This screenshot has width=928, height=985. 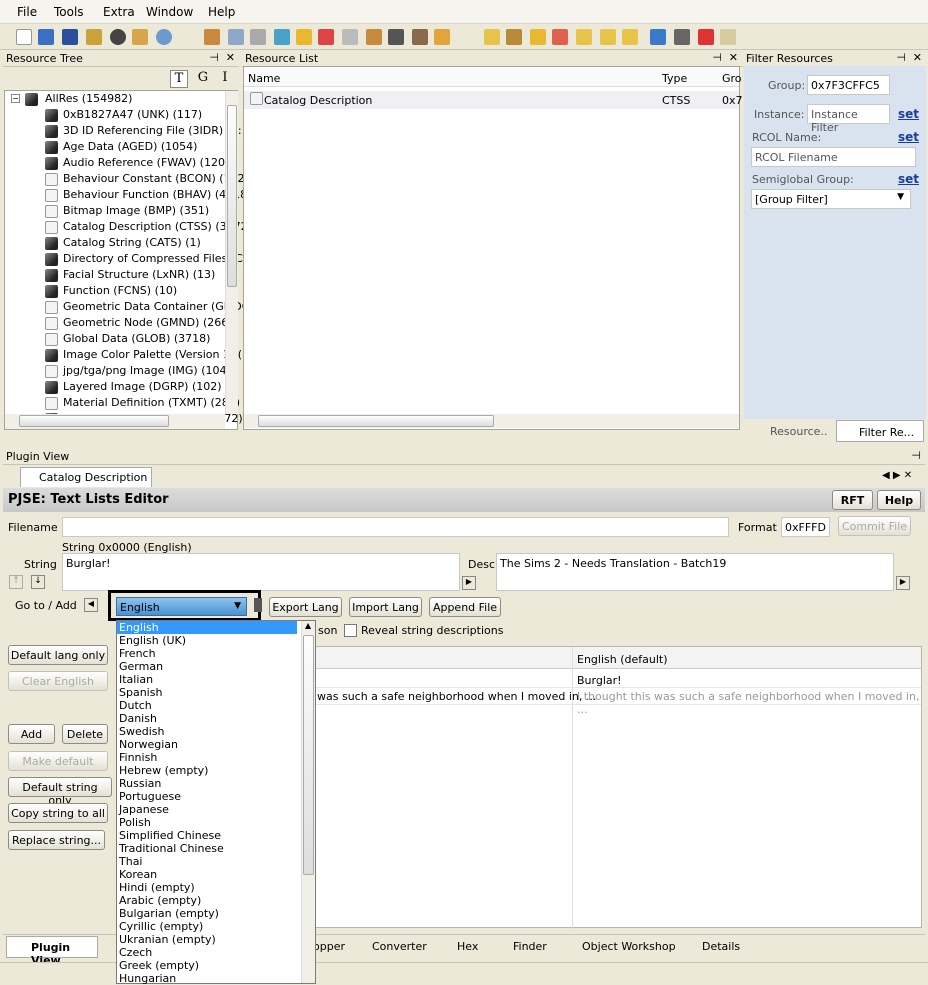 What do you see at coordinates (209, 965) in the screenshot?
I see `language-option: Greek (empty)` at bounding box center [209, 965].